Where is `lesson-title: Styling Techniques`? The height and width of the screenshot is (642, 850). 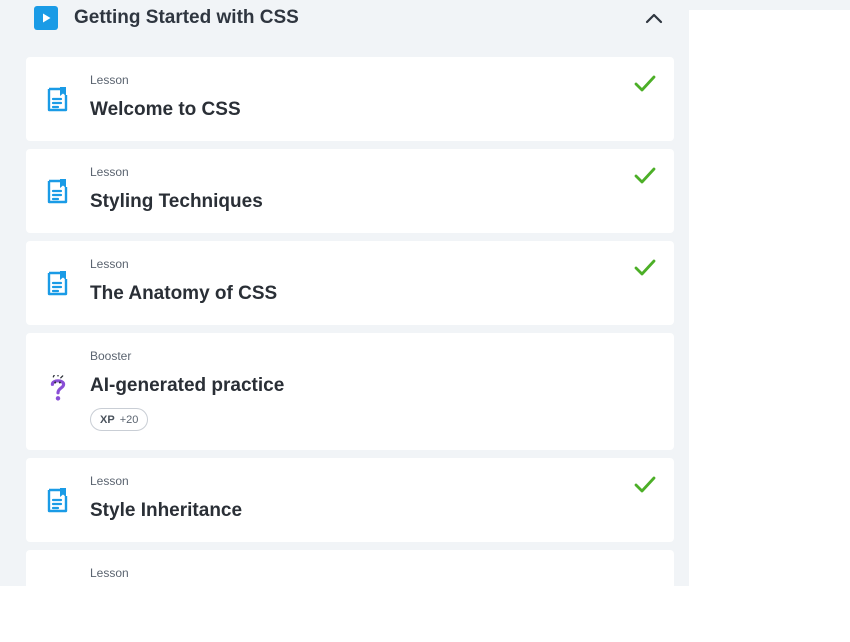 lesson-title: Styling Techniques is located at coordinates (176, 202).